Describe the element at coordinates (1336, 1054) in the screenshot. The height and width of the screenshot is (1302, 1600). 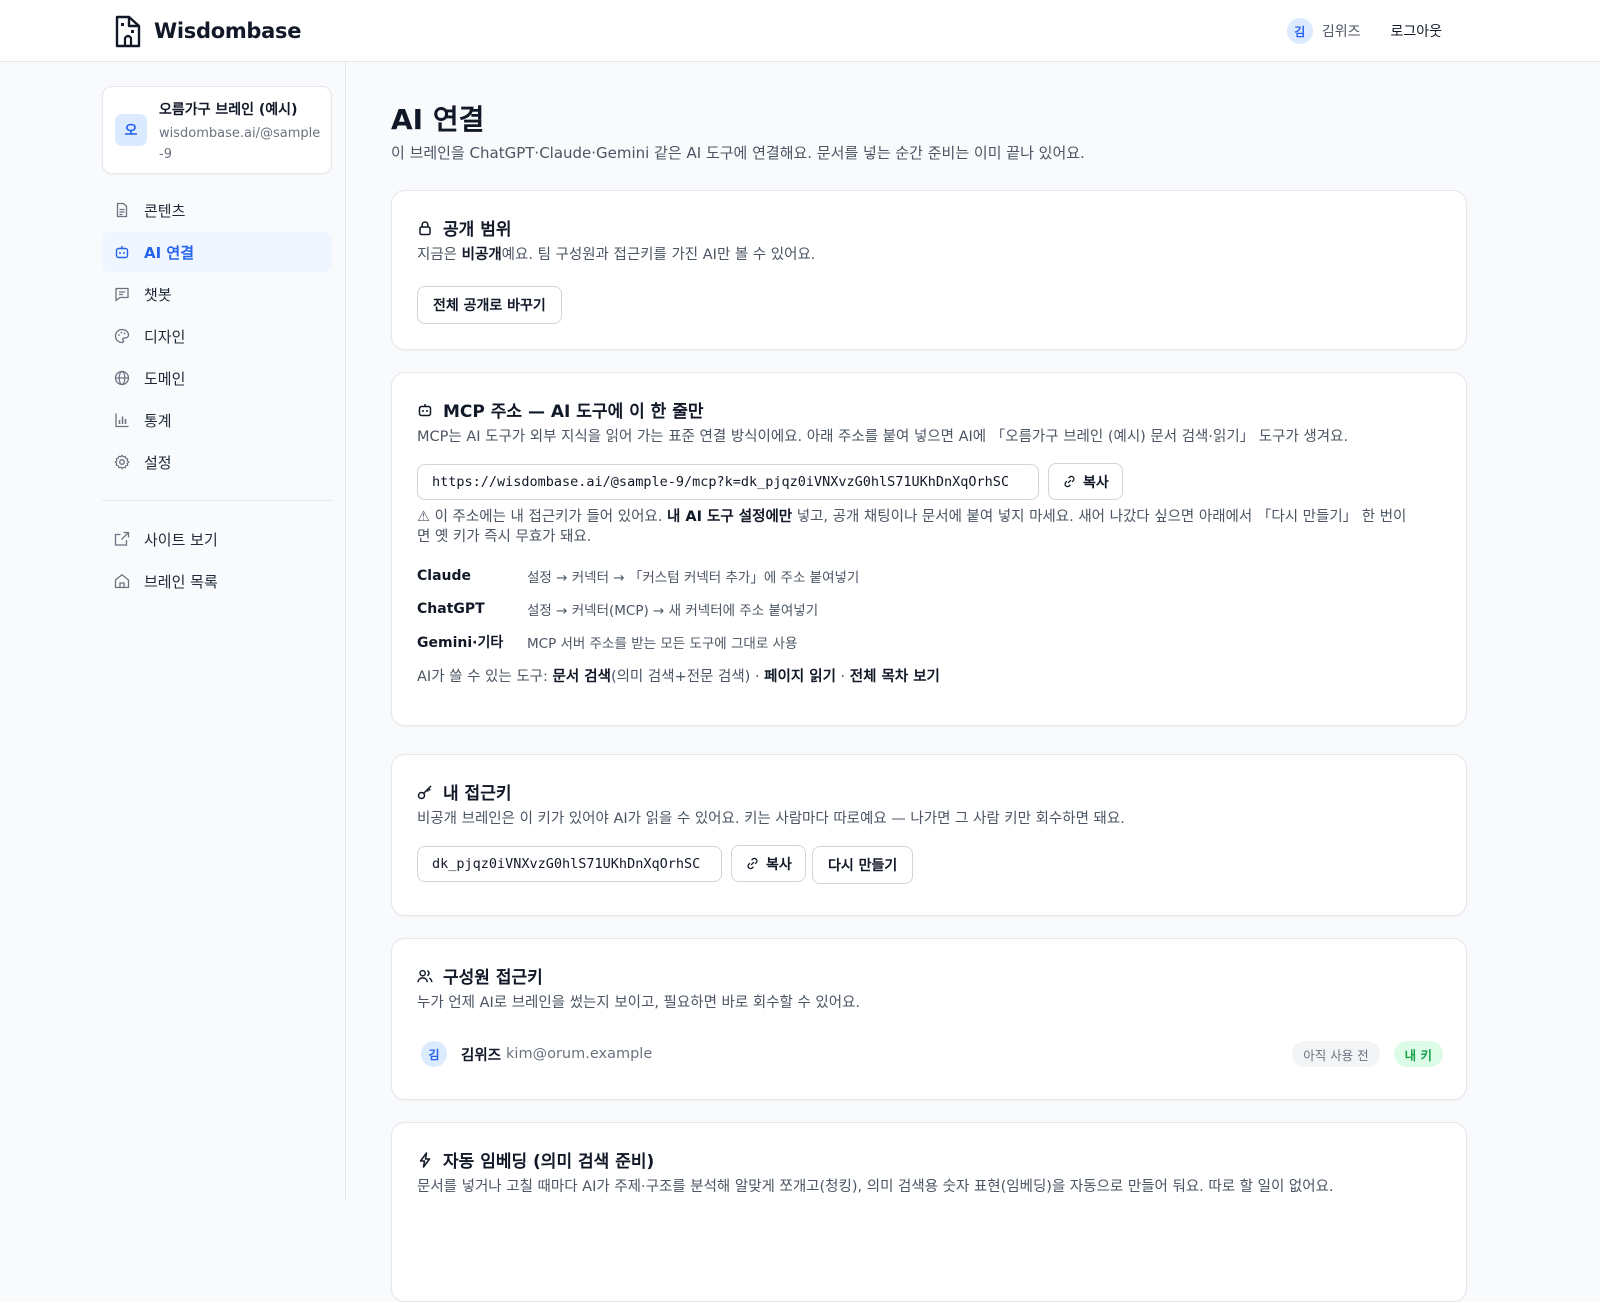
I see `usage-status-badge: 아직 사용 전` at that location.